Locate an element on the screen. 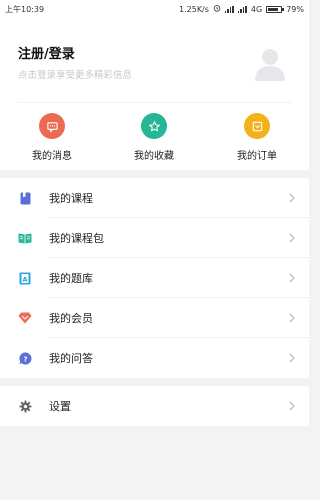  menu-item-label: 我的问答 is located at coordinates (71, 358).